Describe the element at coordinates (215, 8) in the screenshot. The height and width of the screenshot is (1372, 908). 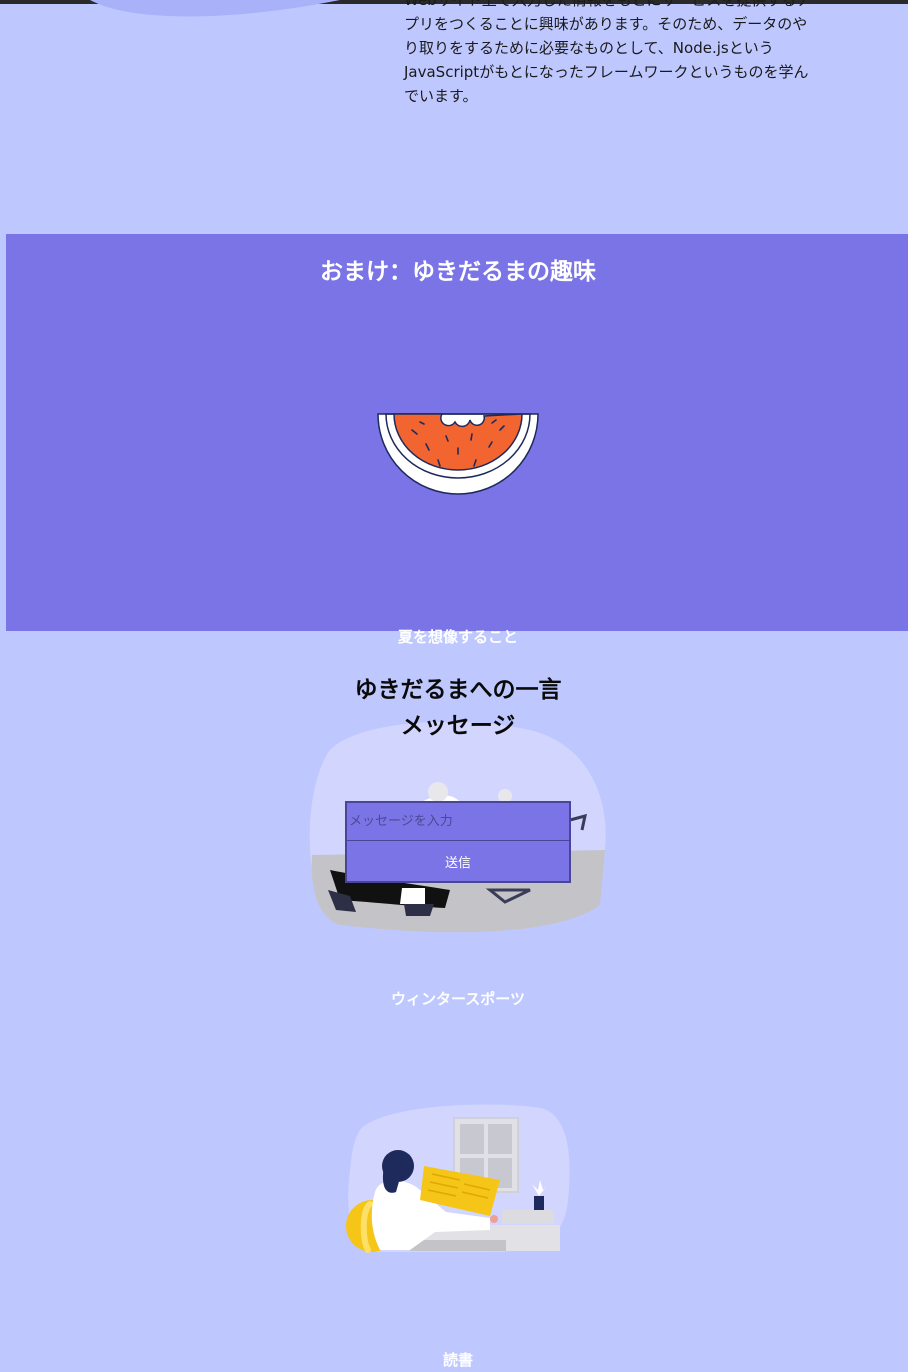
I see `intro-blob-decoration` at that location.